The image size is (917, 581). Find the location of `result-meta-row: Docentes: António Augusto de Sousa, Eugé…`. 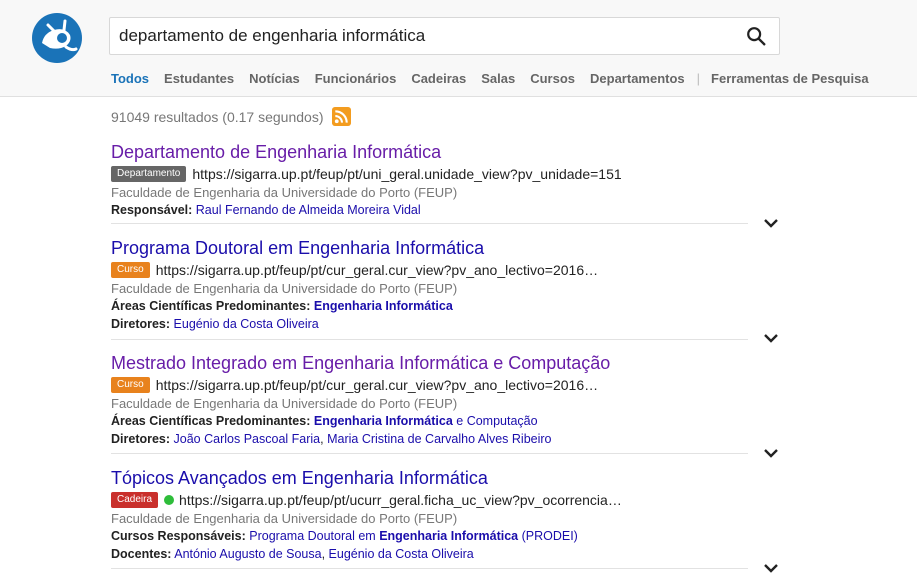

result-meta-row: Docentes: António Augusto de Sousa, Eugé… is located at coordinates (431, 554).